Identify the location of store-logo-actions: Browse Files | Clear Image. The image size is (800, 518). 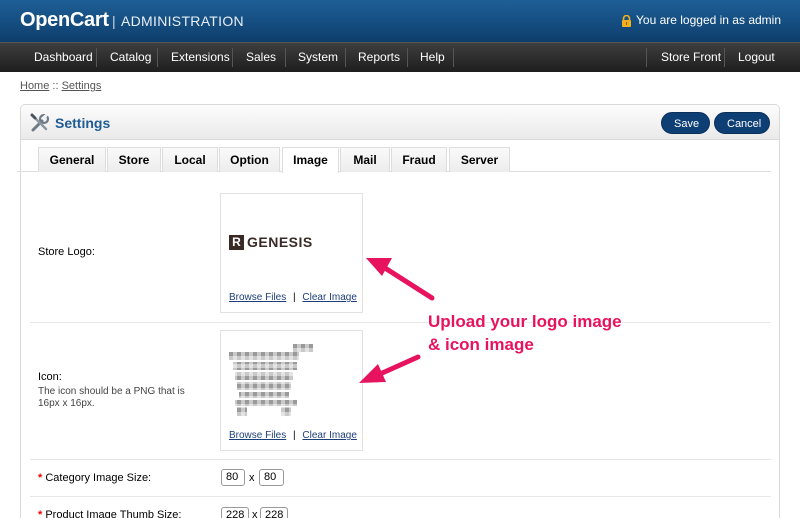
(293, 297).